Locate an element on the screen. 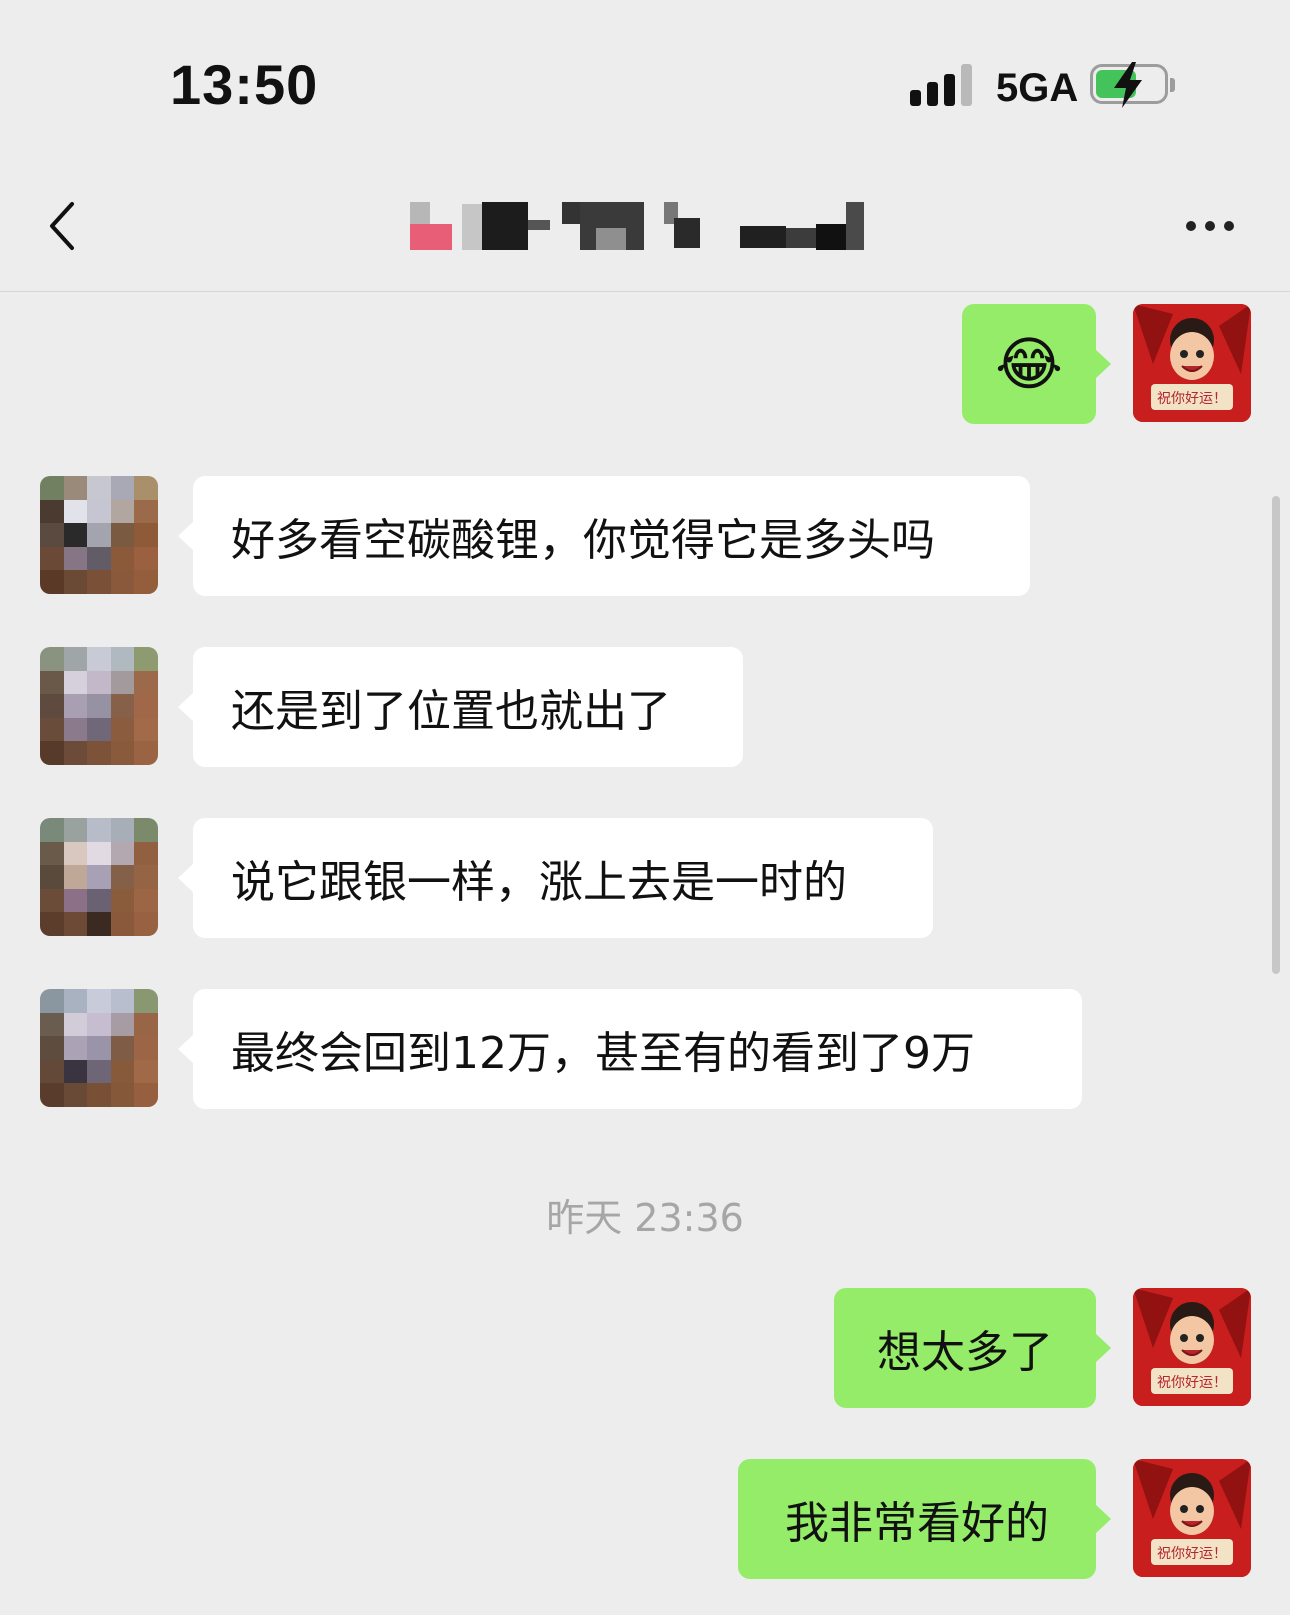 The width and height of the screenshot is (1290, 1615). message-bubble-outgoing-emoji: 😂 is located at coordinates (1036, 364).